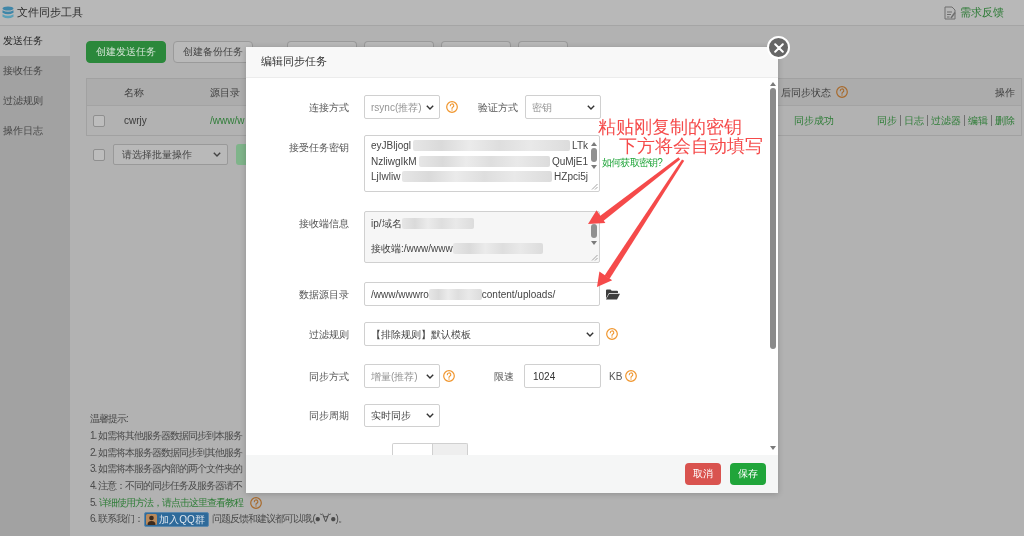 This screenshot has height=536, width=1024. I want to click on table-cell: cwrjy, so click(135, 120).